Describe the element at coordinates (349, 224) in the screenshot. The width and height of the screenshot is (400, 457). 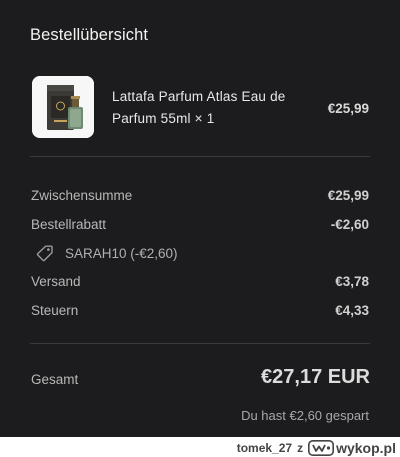
I see `discount-value: -€2,60` at that location.